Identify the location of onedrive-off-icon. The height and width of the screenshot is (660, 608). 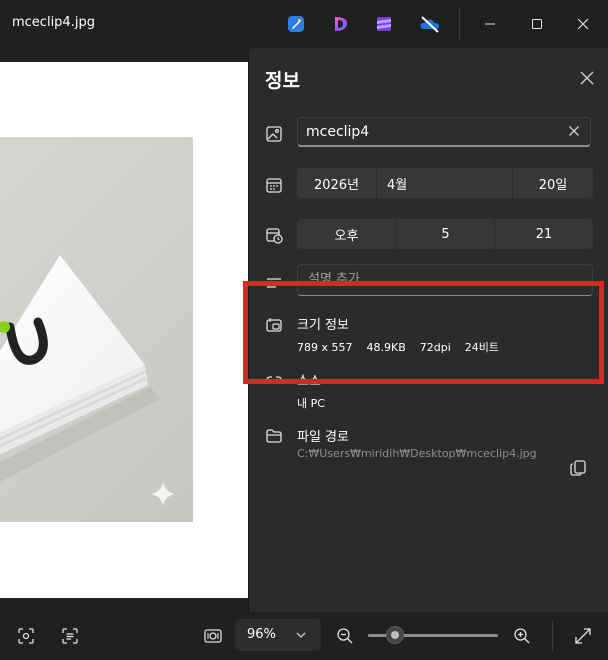
(429, 24).